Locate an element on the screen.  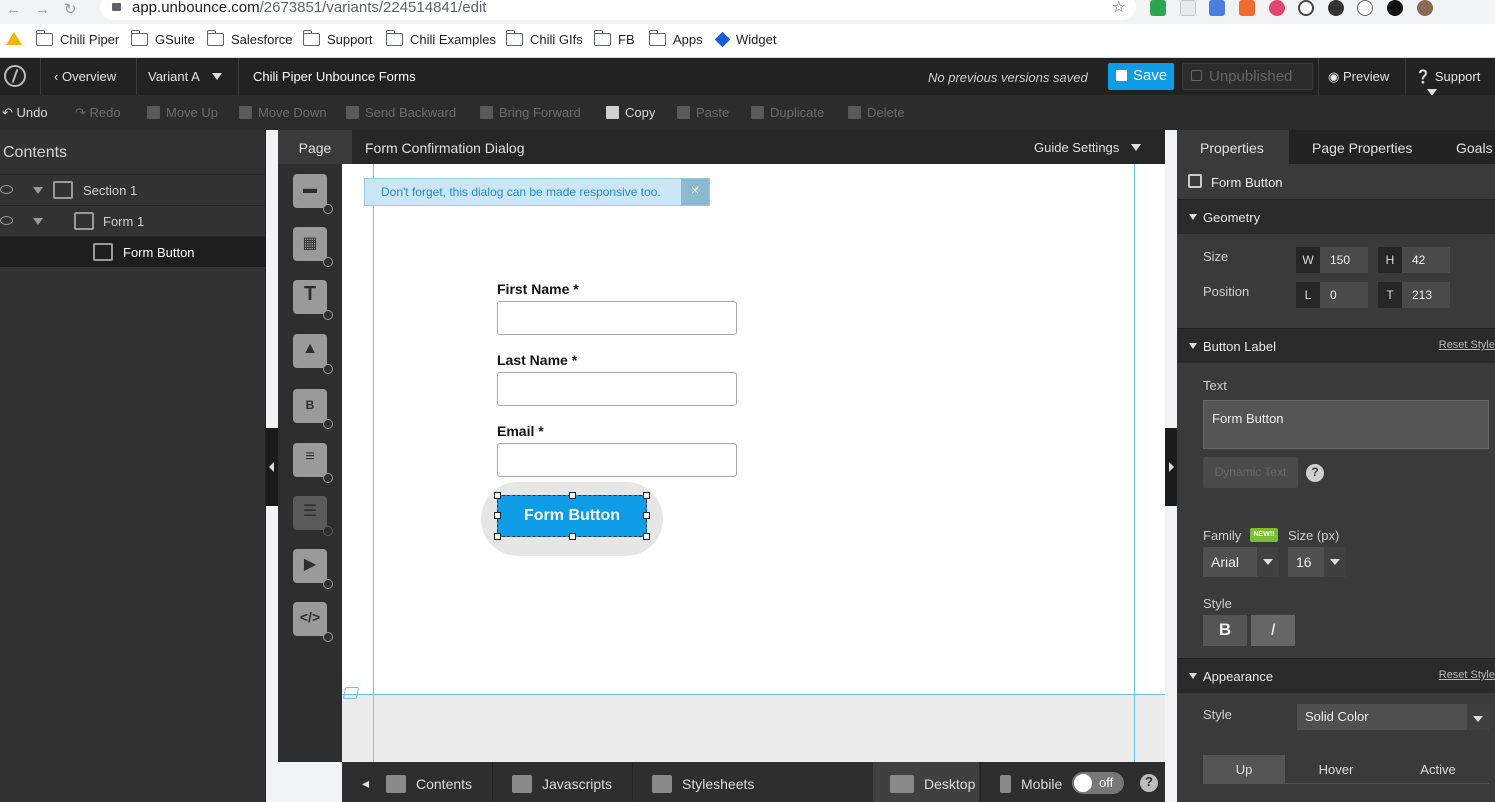
font-size-select: 16 is located at coordinates (1317, 562).